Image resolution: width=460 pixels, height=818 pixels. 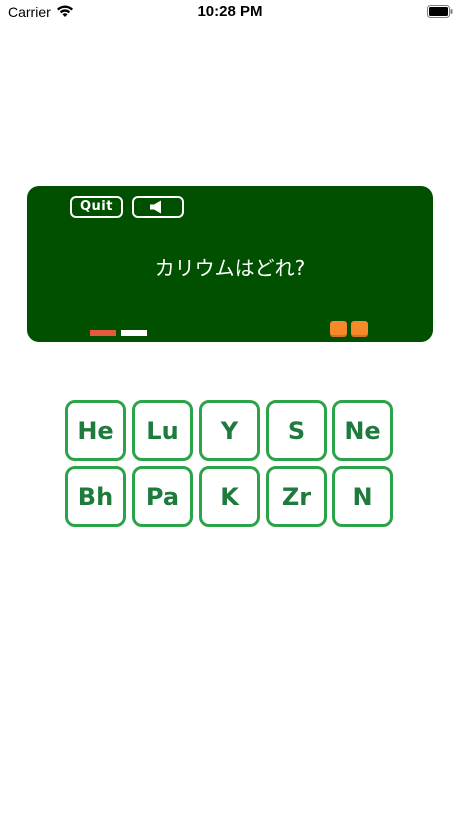 What do you see at coordinates (440, 11) in the screenshot?
I see `battery-icon` at bounding box center [440, 11].